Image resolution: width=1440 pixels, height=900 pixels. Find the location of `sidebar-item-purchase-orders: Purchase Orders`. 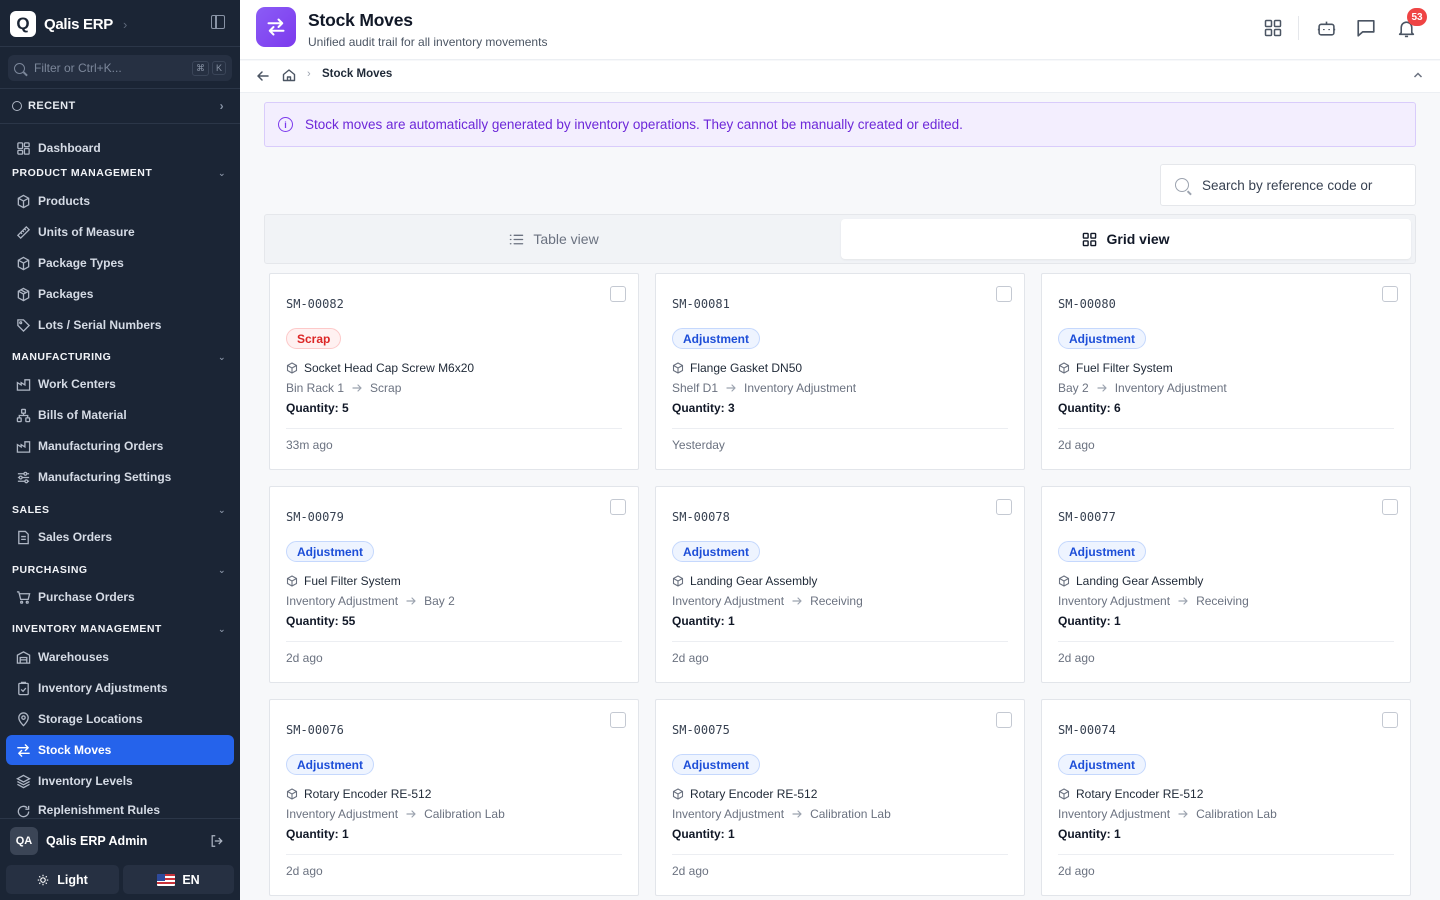

sidebar-item-purchase-orders: Purchase Orders is located at coordinates (120, 597).